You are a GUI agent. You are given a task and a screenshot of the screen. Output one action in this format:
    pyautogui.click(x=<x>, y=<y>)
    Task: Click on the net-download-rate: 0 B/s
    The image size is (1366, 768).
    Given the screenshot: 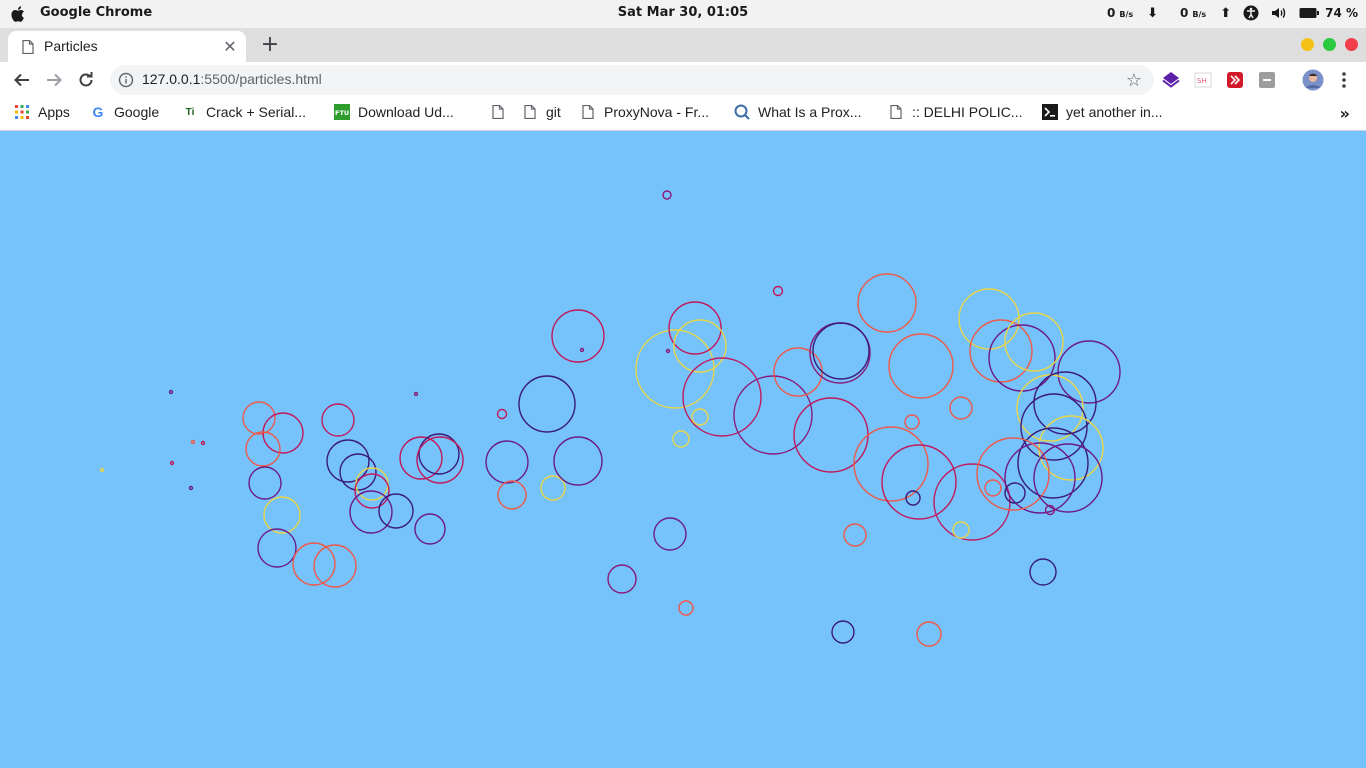 What is the action you would take?
    pyautogui.click(x=1120, y=13)
    